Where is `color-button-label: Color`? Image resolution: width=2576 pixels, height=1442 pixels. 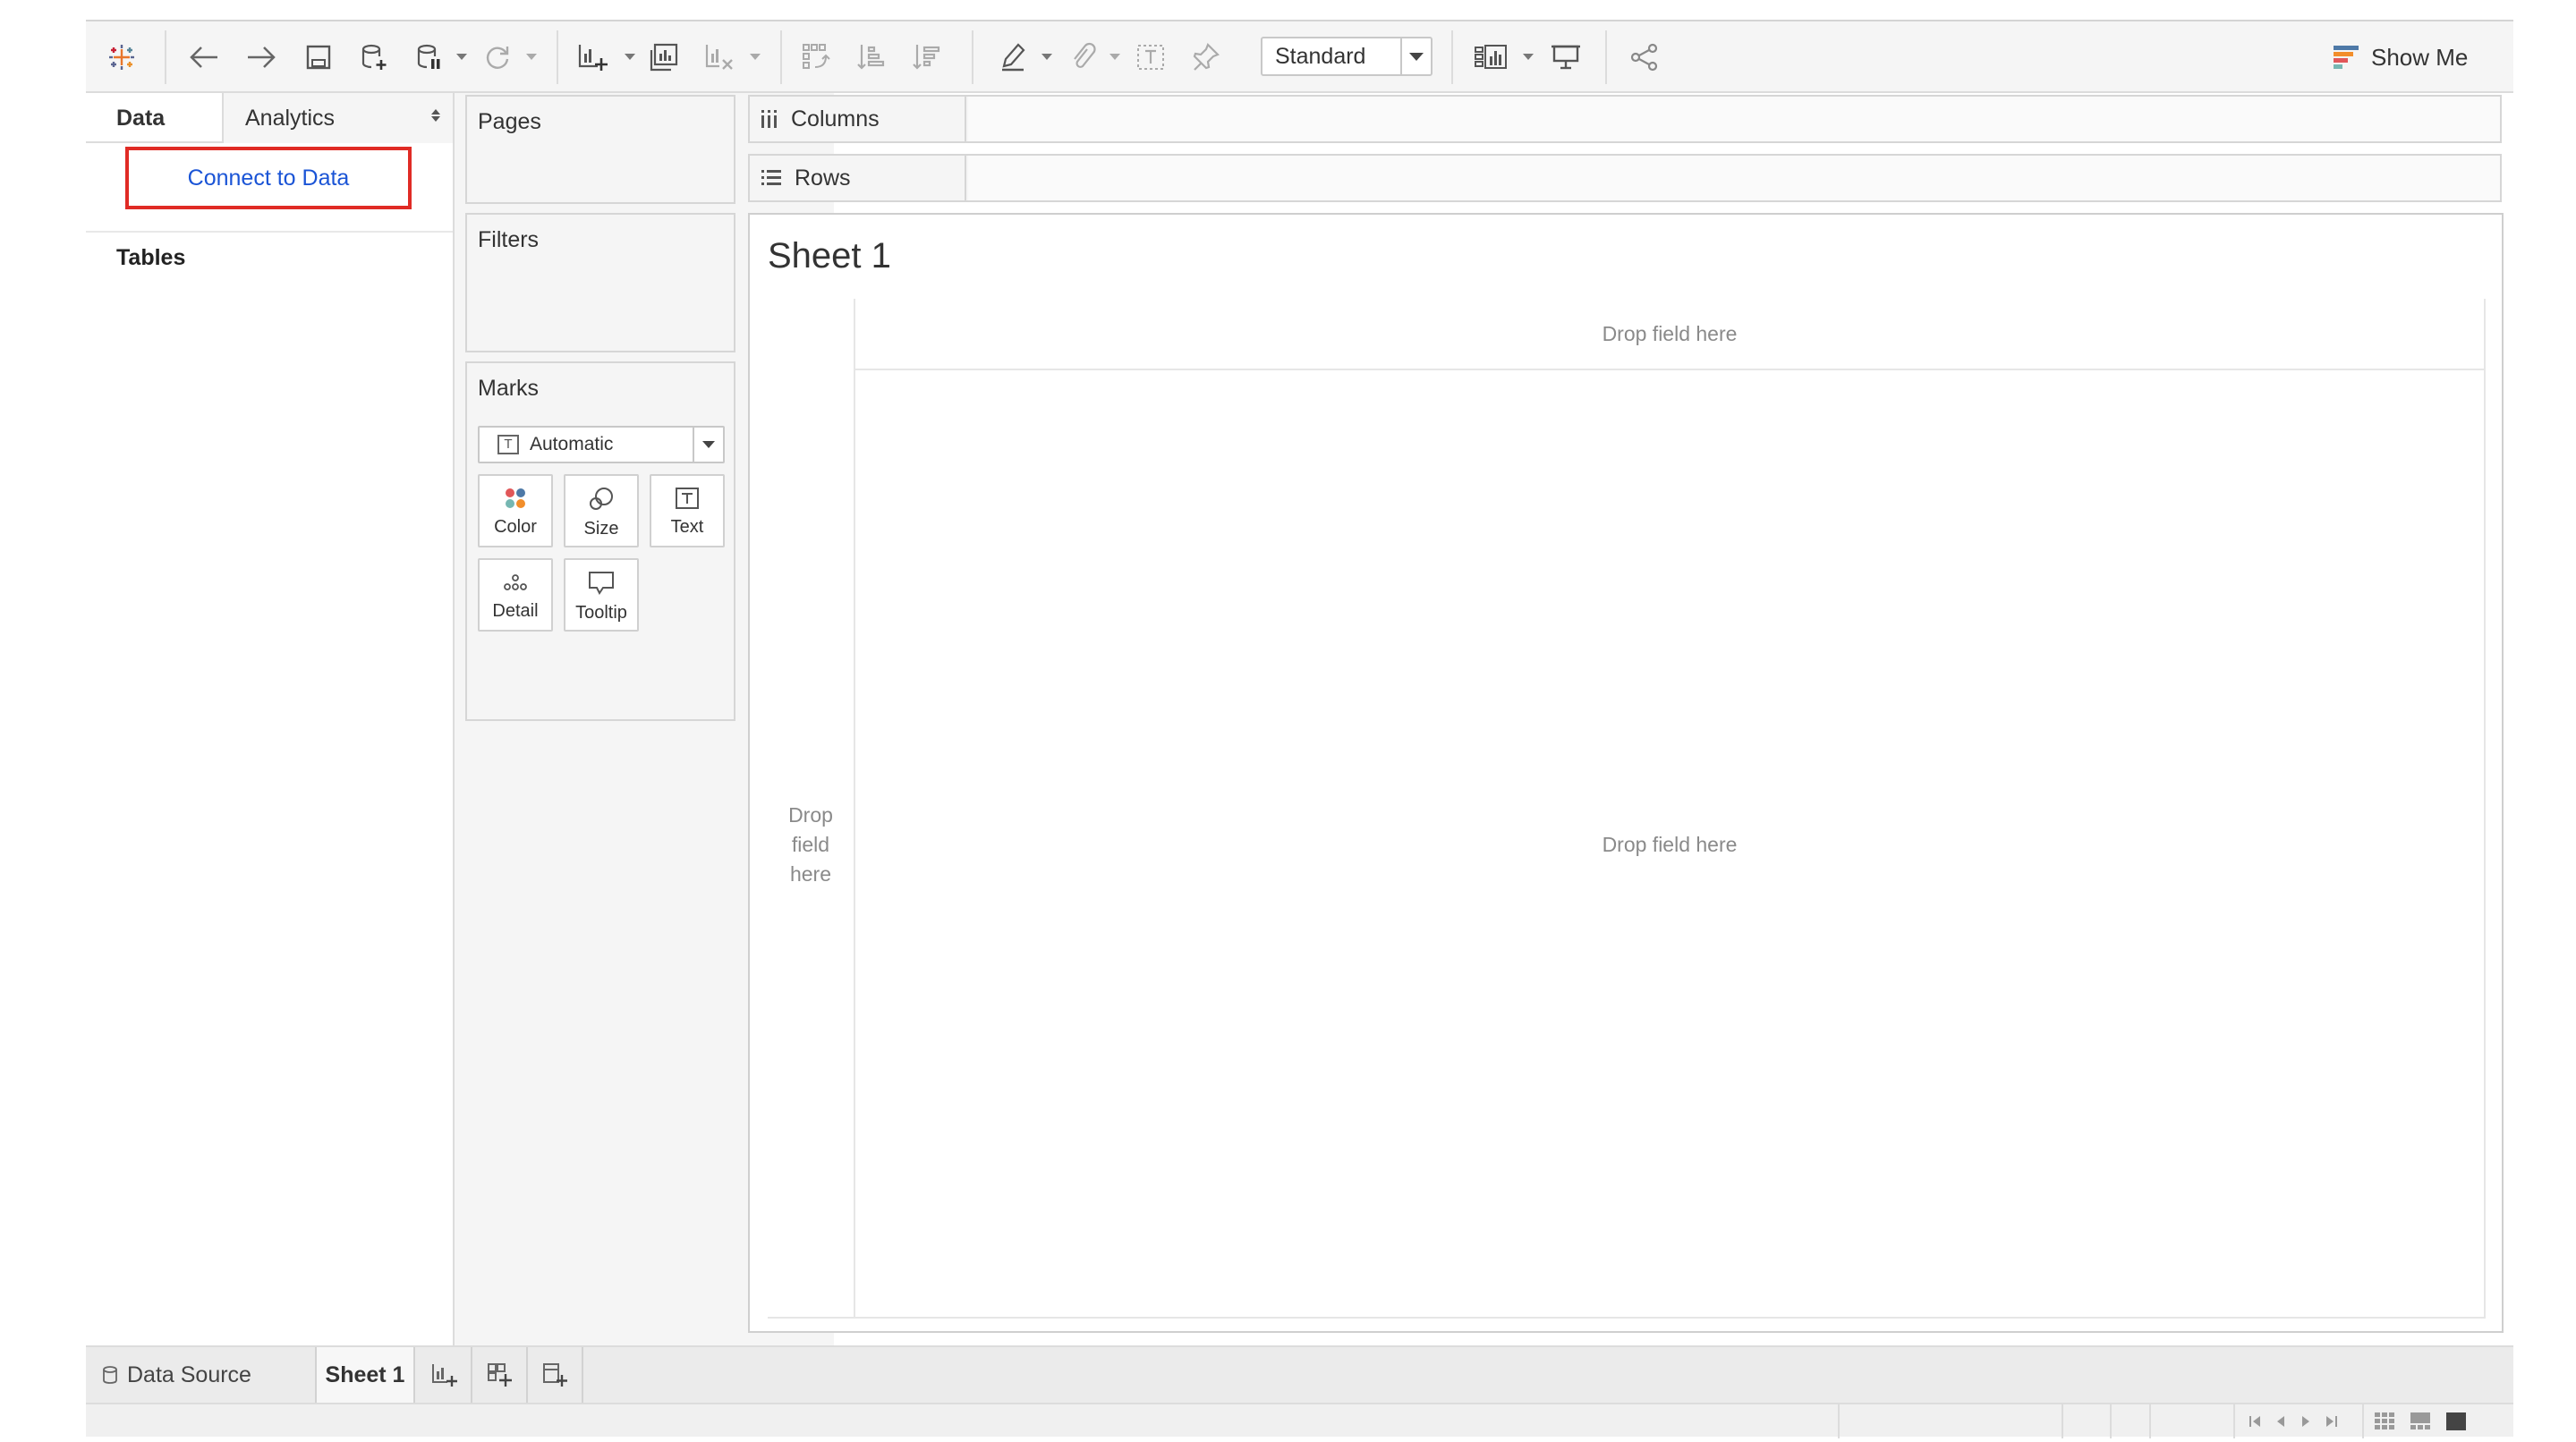
color-button-label: Color is located at coordinates (515, 527).